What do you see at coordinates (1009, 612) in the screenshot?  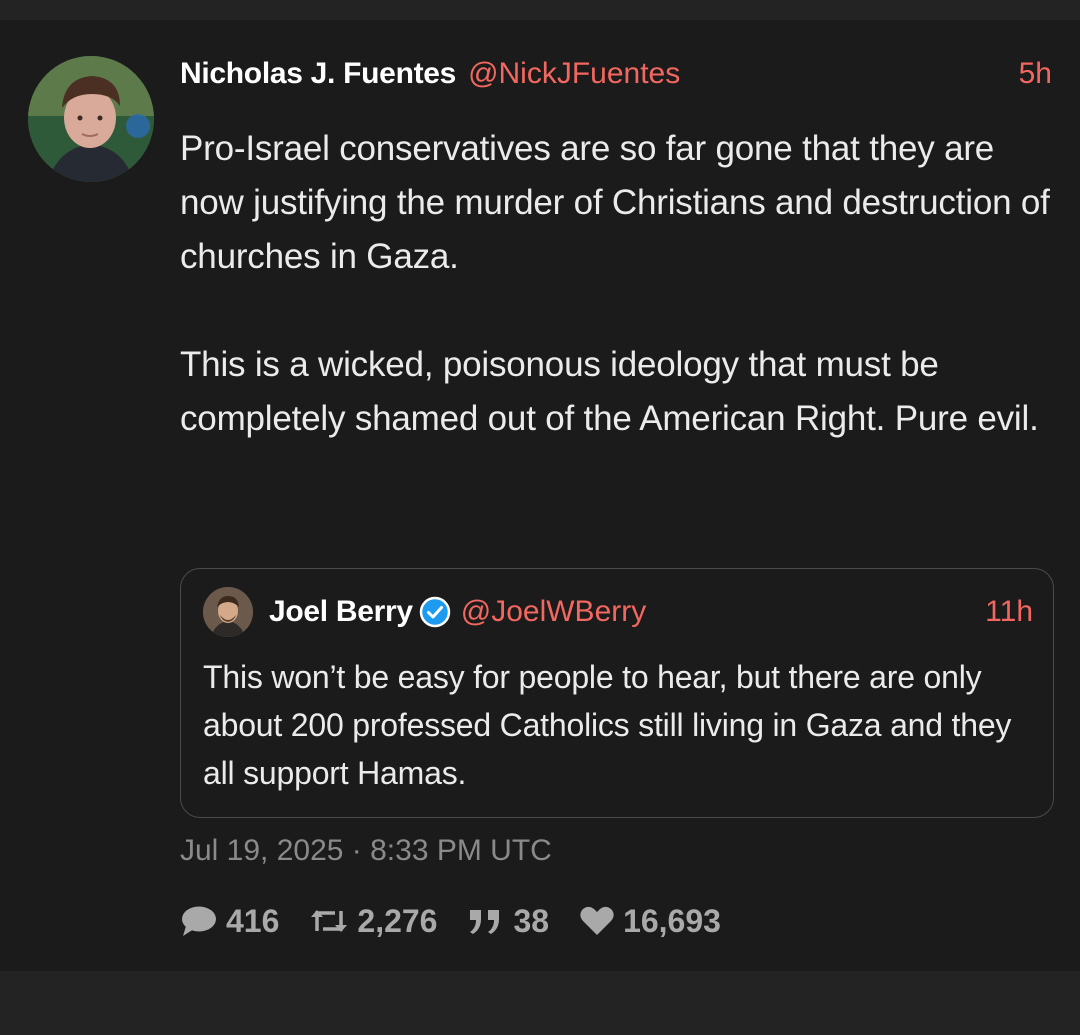 I see `quoted-post-relative-time: 11h` at bounding box center [1009, 612].